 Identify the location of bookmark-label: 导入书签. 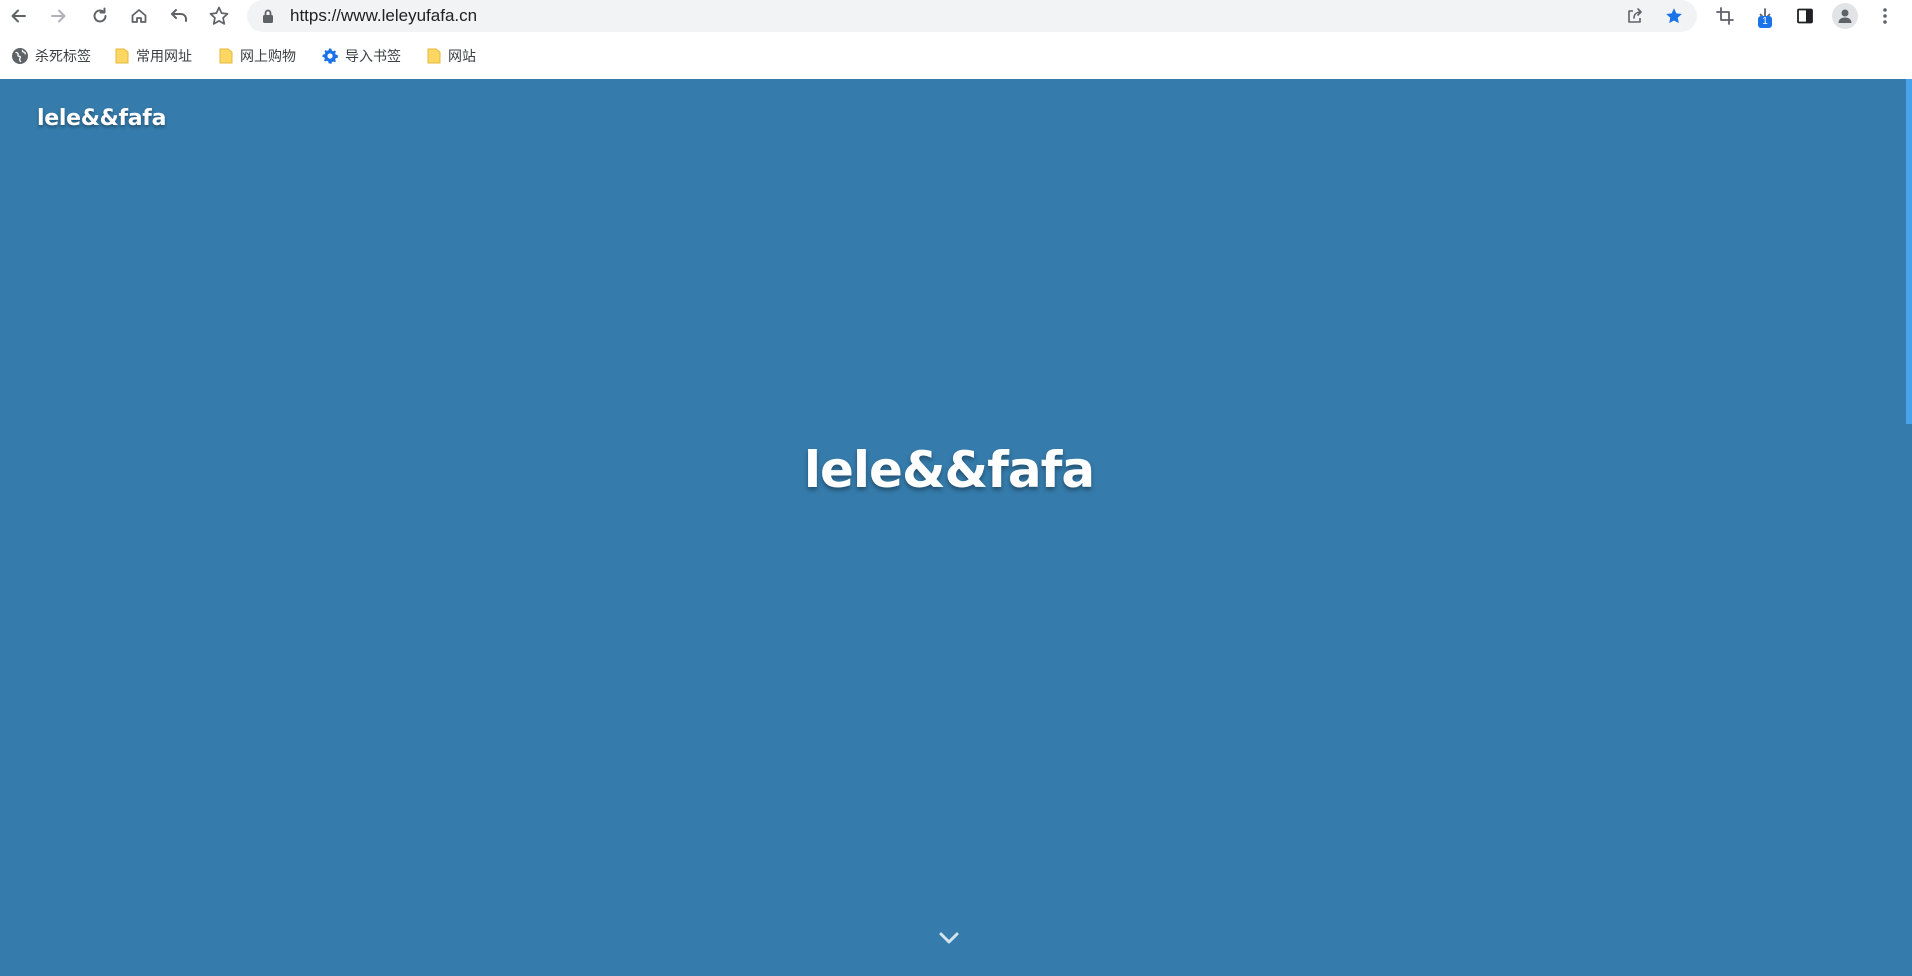
(373, 56).